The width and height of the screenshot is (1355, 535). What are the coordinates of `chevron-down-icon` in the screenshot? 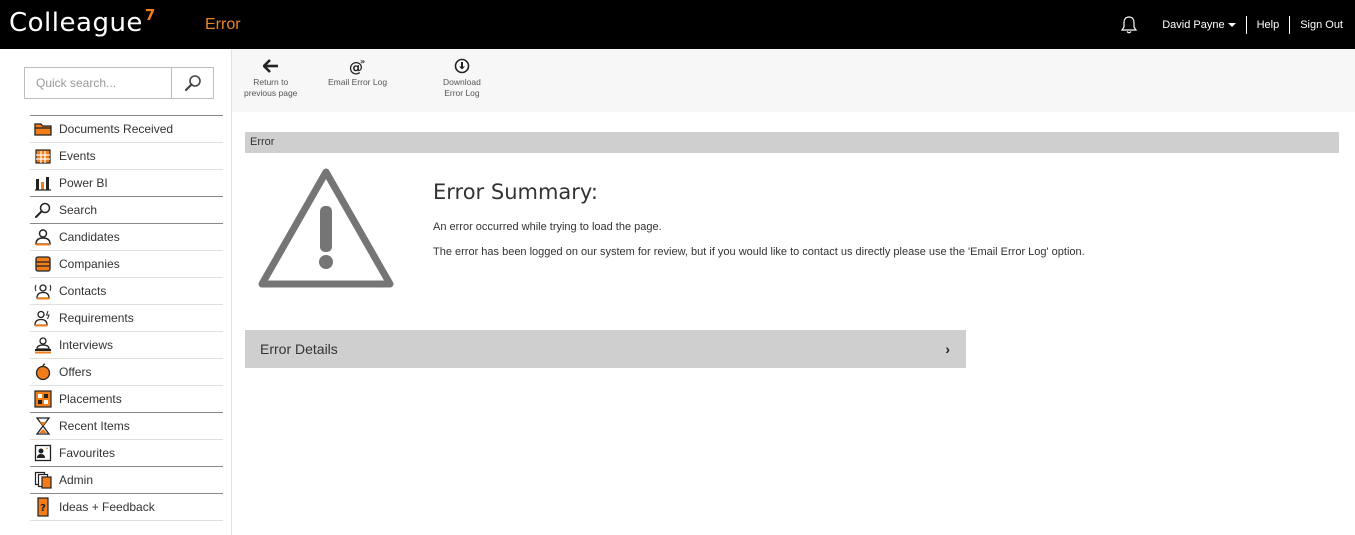 It's located at (1231, 24).